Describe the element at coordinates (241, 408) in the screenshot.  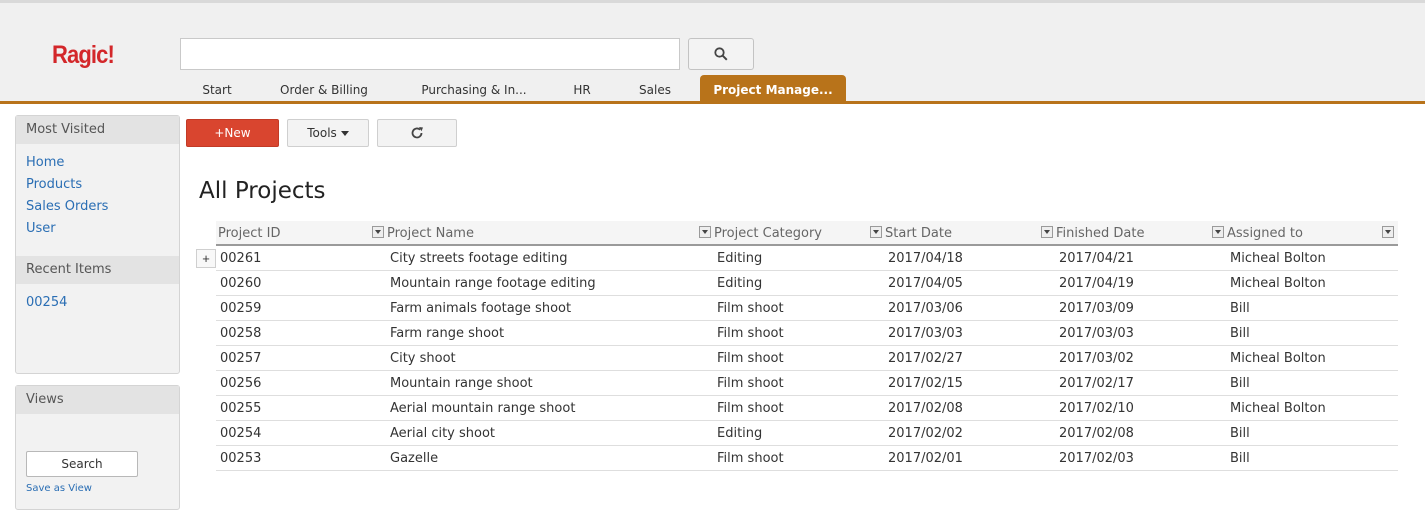
I see `cell-project-id: 00255` at that location.